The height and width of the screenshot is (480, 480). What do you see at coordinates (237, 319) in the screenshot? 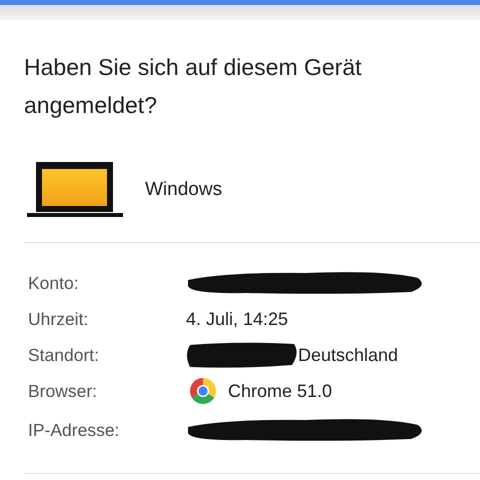
I see `detail-value: 4. Juli, 14:25` at bounding box center [237, 319].